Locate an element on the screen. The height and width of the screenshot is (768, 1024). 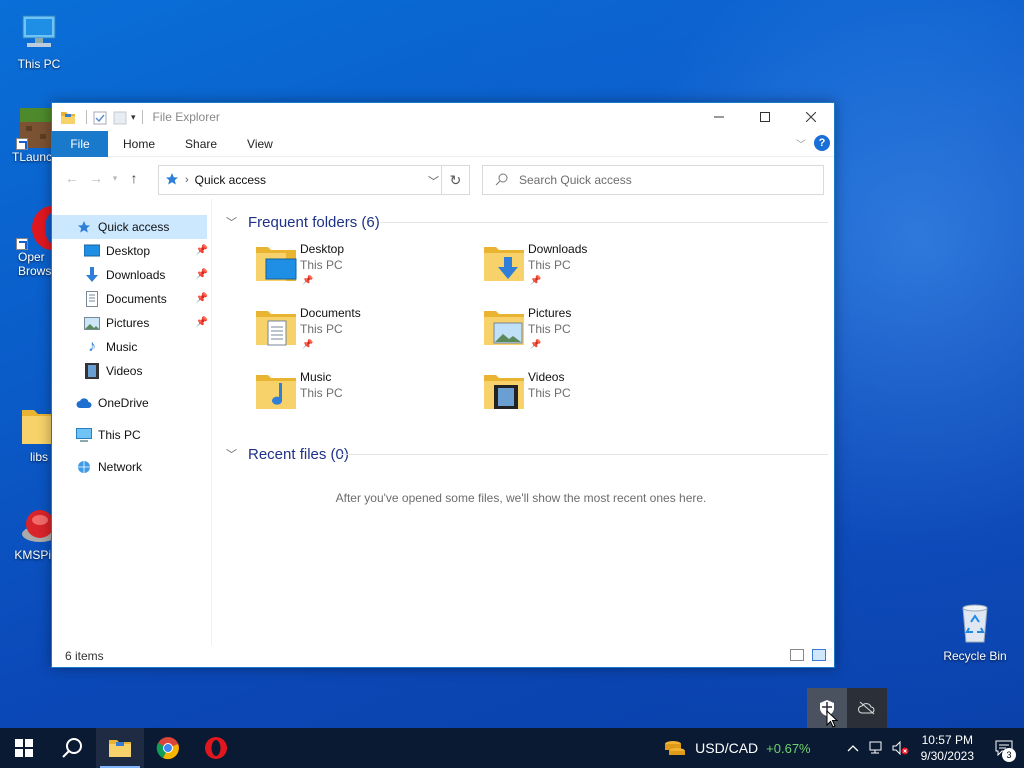
currency-change: +0.67% is located at coordinates (788, 748).